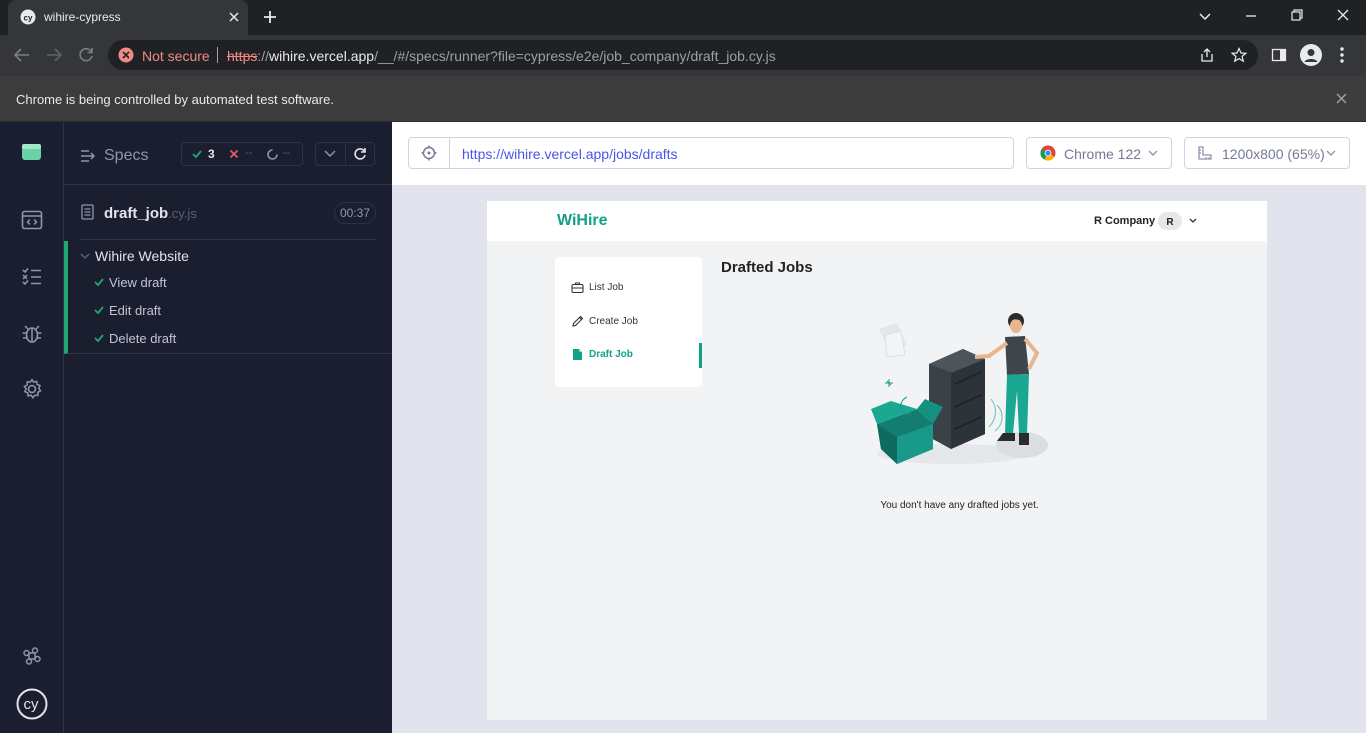 The width and height of the screenshot is (1366, 733). Describe the element at coordinates (88, 156) in the screenshot. I see `specs-list-icon` at that location.